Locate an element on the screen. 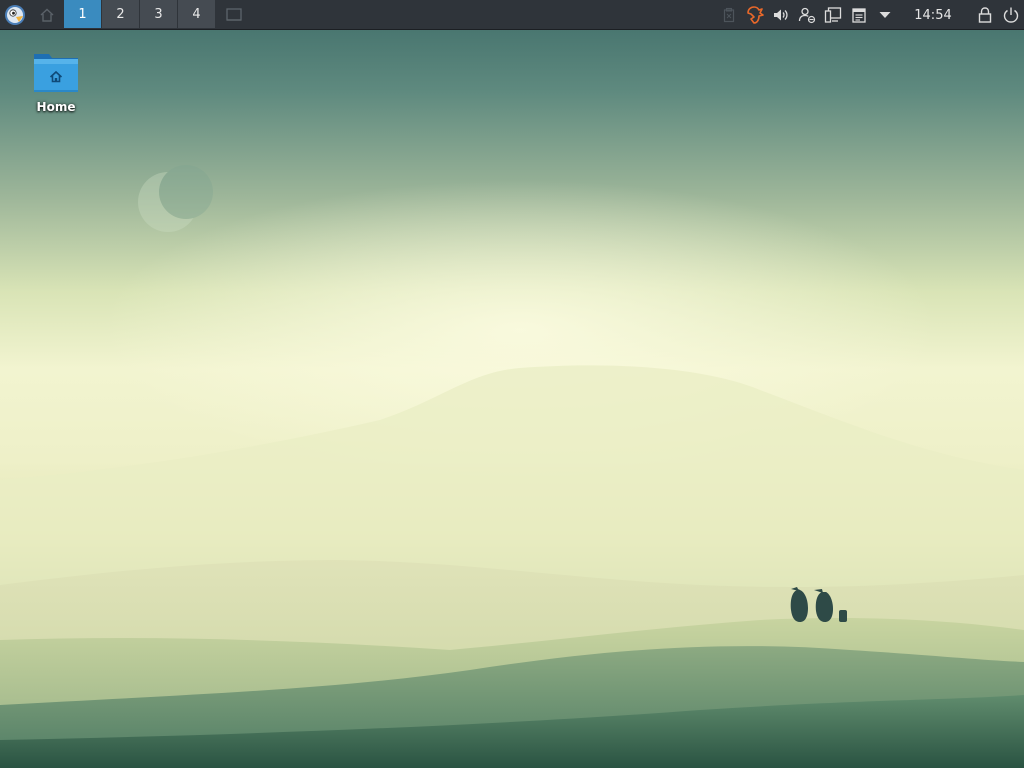 The image size is (1024, 768). workspace-pager: 1 2 3 4 is located at coordinates (140, 14).